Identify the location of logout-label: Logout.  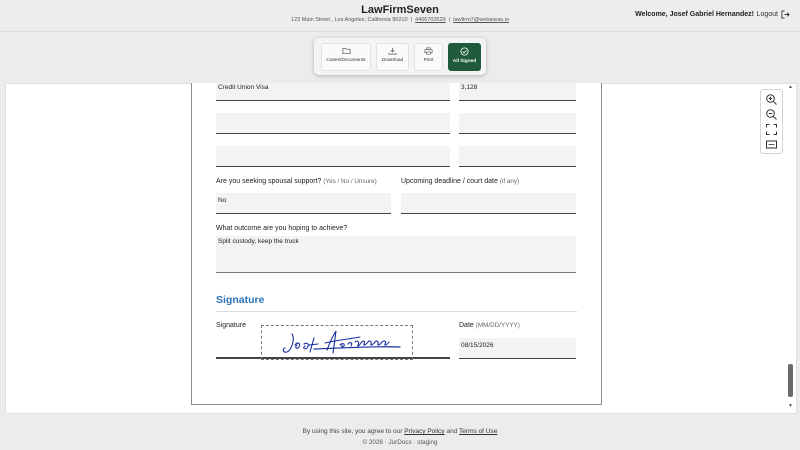
(767, 14).